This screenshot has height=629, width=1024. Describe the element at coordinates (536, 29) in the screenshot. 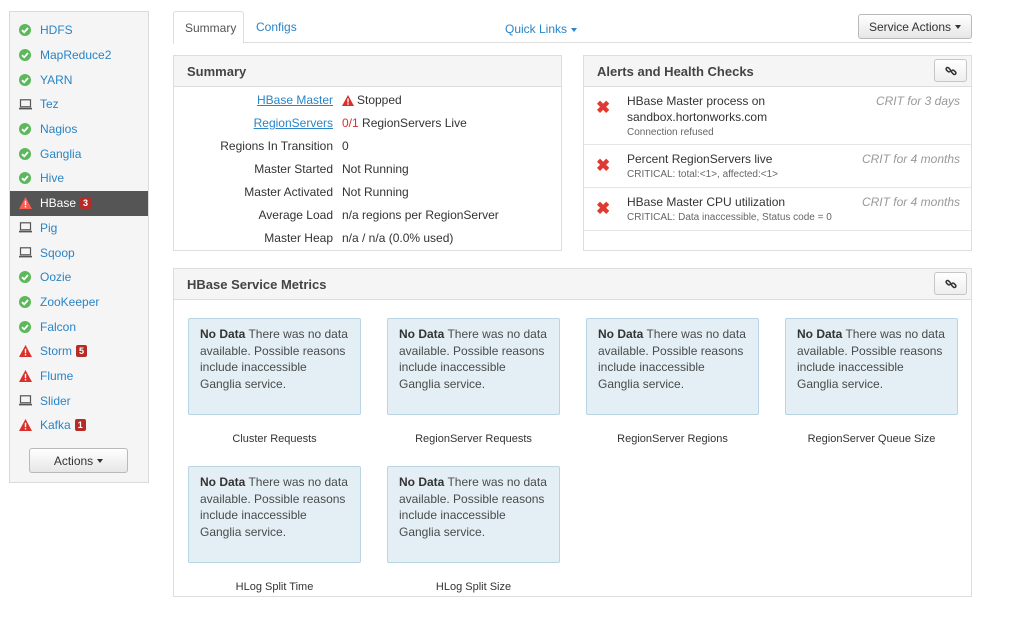

I see `quick-links-label: Quick Links` at that location.